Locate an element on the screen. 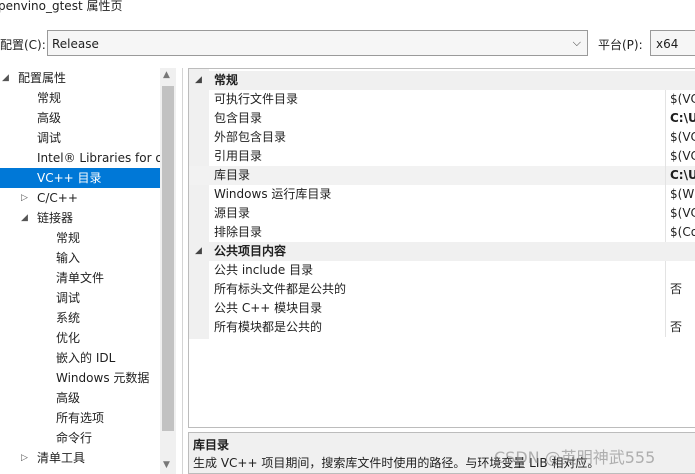 The height and width of the screenshot is (474, 695). tree-item-linker-embedded-idl: 嵌入的 IDL is located at coordinates (80, 358).